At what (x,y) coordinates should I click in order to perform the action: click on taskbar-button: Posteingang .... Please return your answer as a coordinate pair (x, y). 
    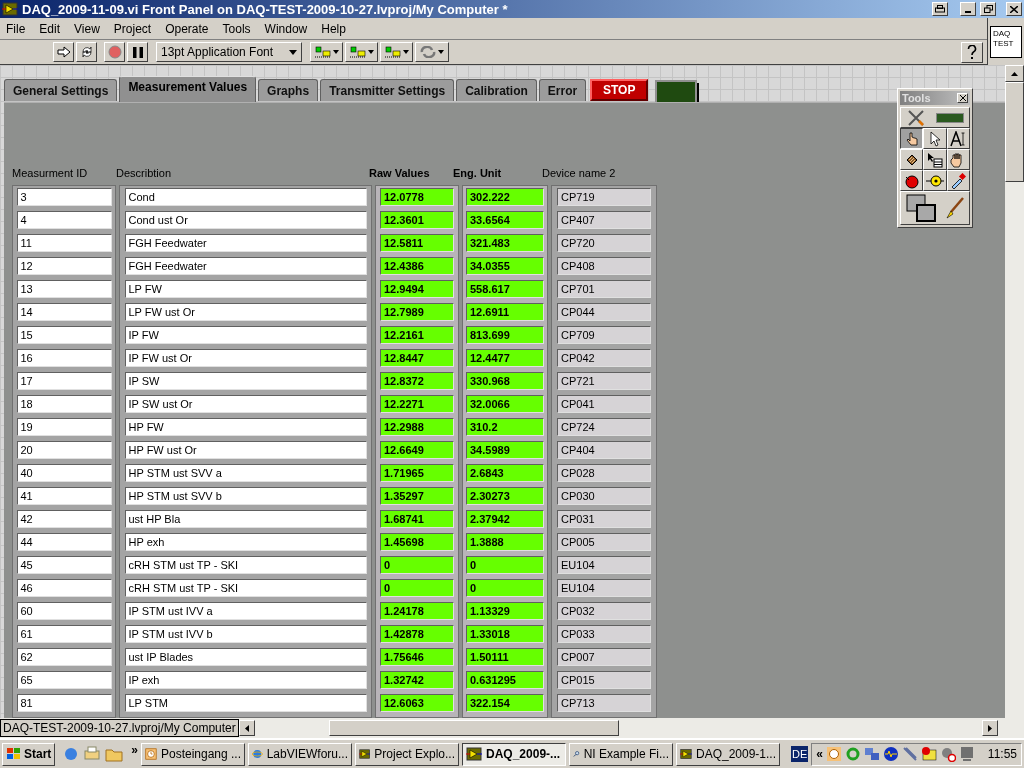
    Looking at the image, I should click on (193, 754).